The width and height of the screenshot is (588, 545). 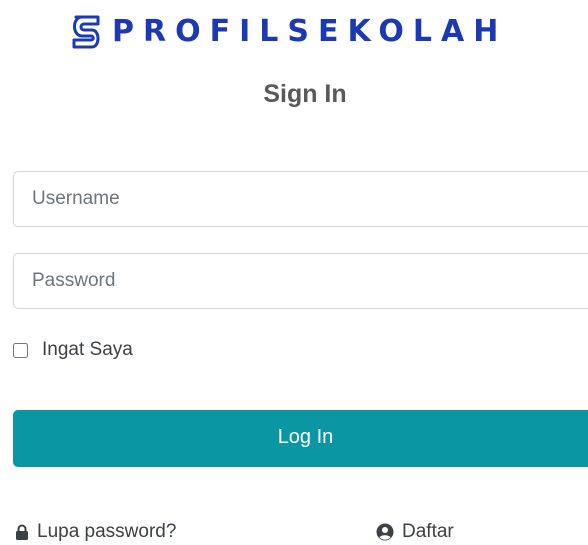 I want to click on register-link: Daftar, so click(x=415, y=532).